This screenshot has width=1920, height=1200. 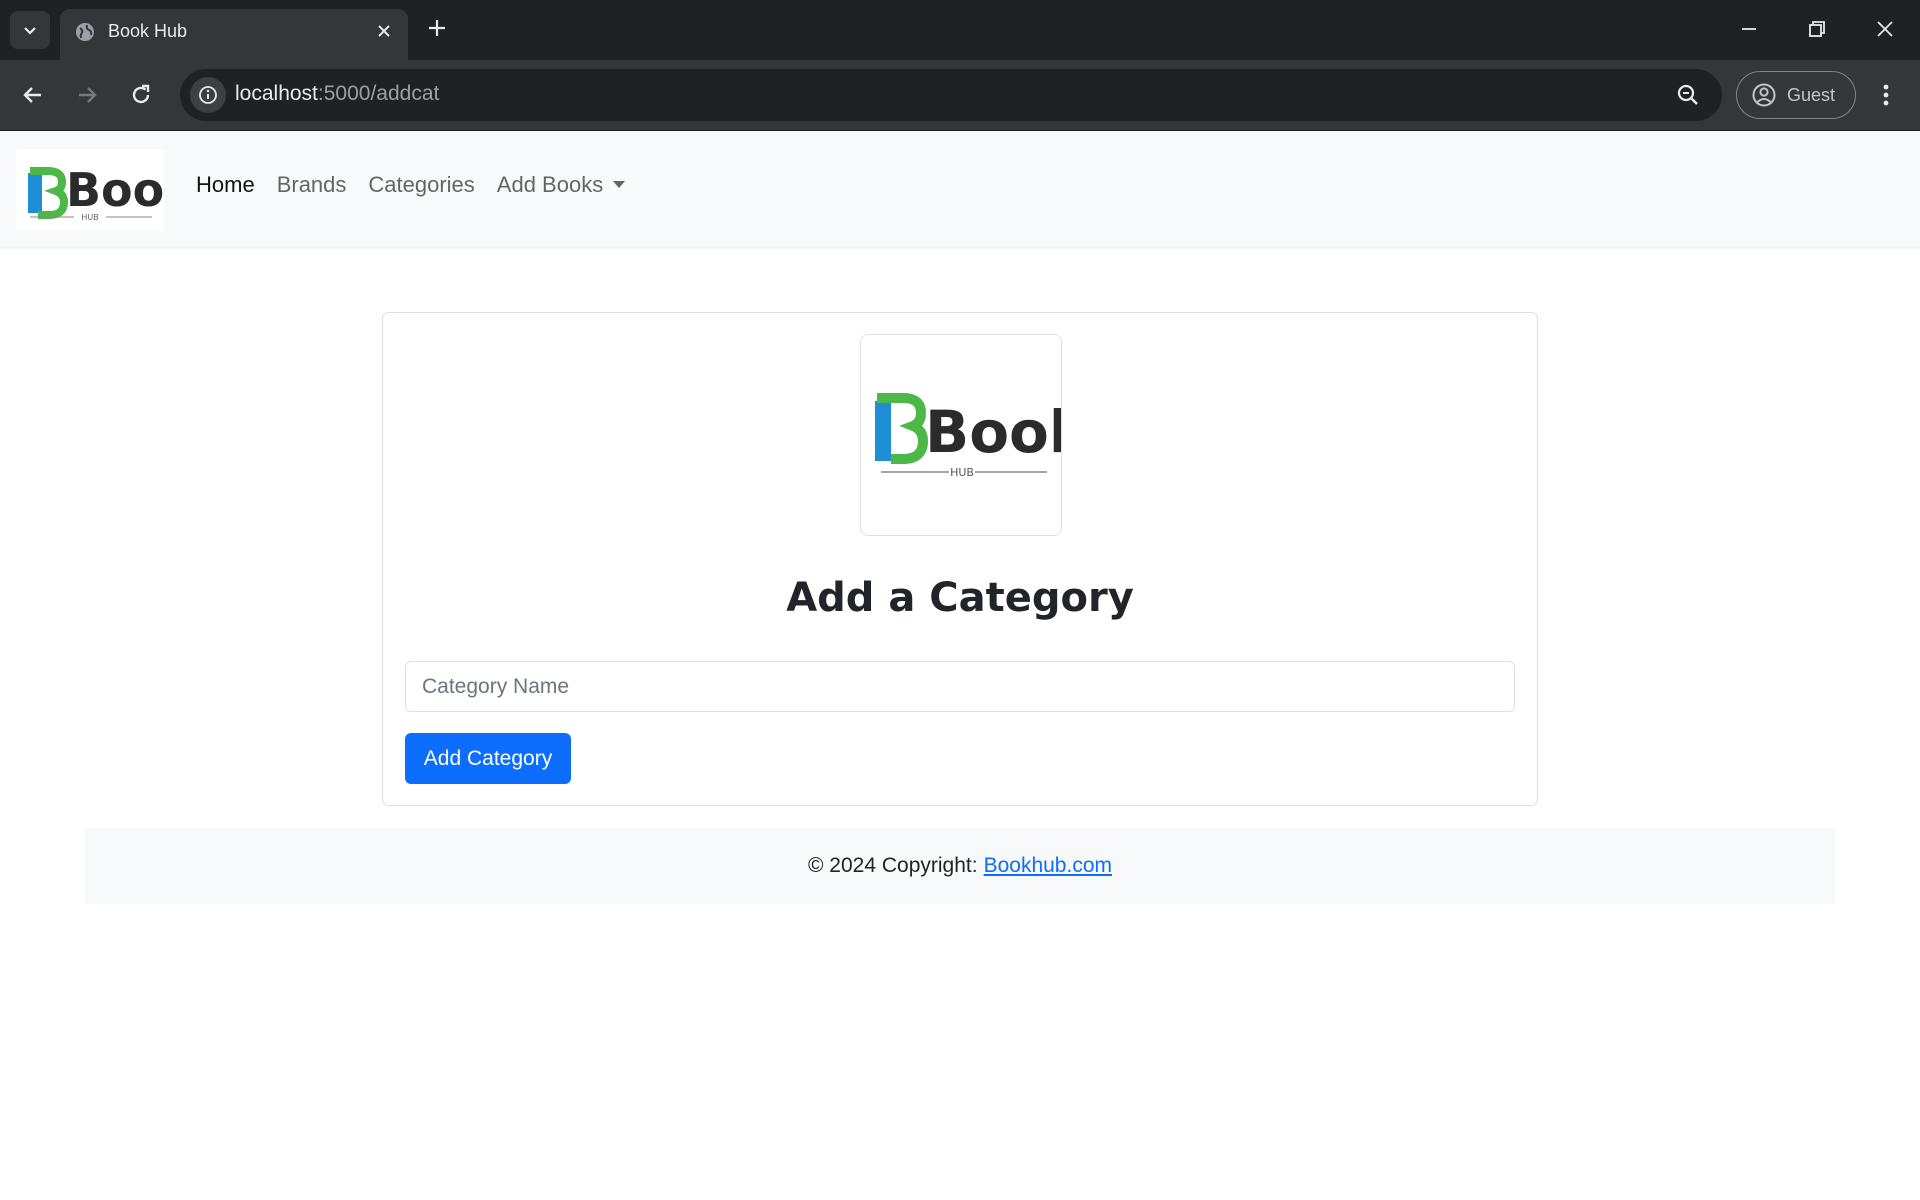 What do you see at coordinates (1688, 95) in the screenshot?
I see `zoom-icon` at bounding box center [1688, 95].